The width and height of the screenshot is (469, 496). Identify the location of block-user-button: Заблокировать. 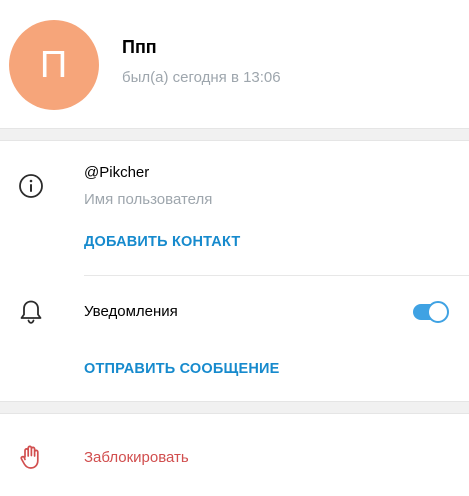
(136, 457).